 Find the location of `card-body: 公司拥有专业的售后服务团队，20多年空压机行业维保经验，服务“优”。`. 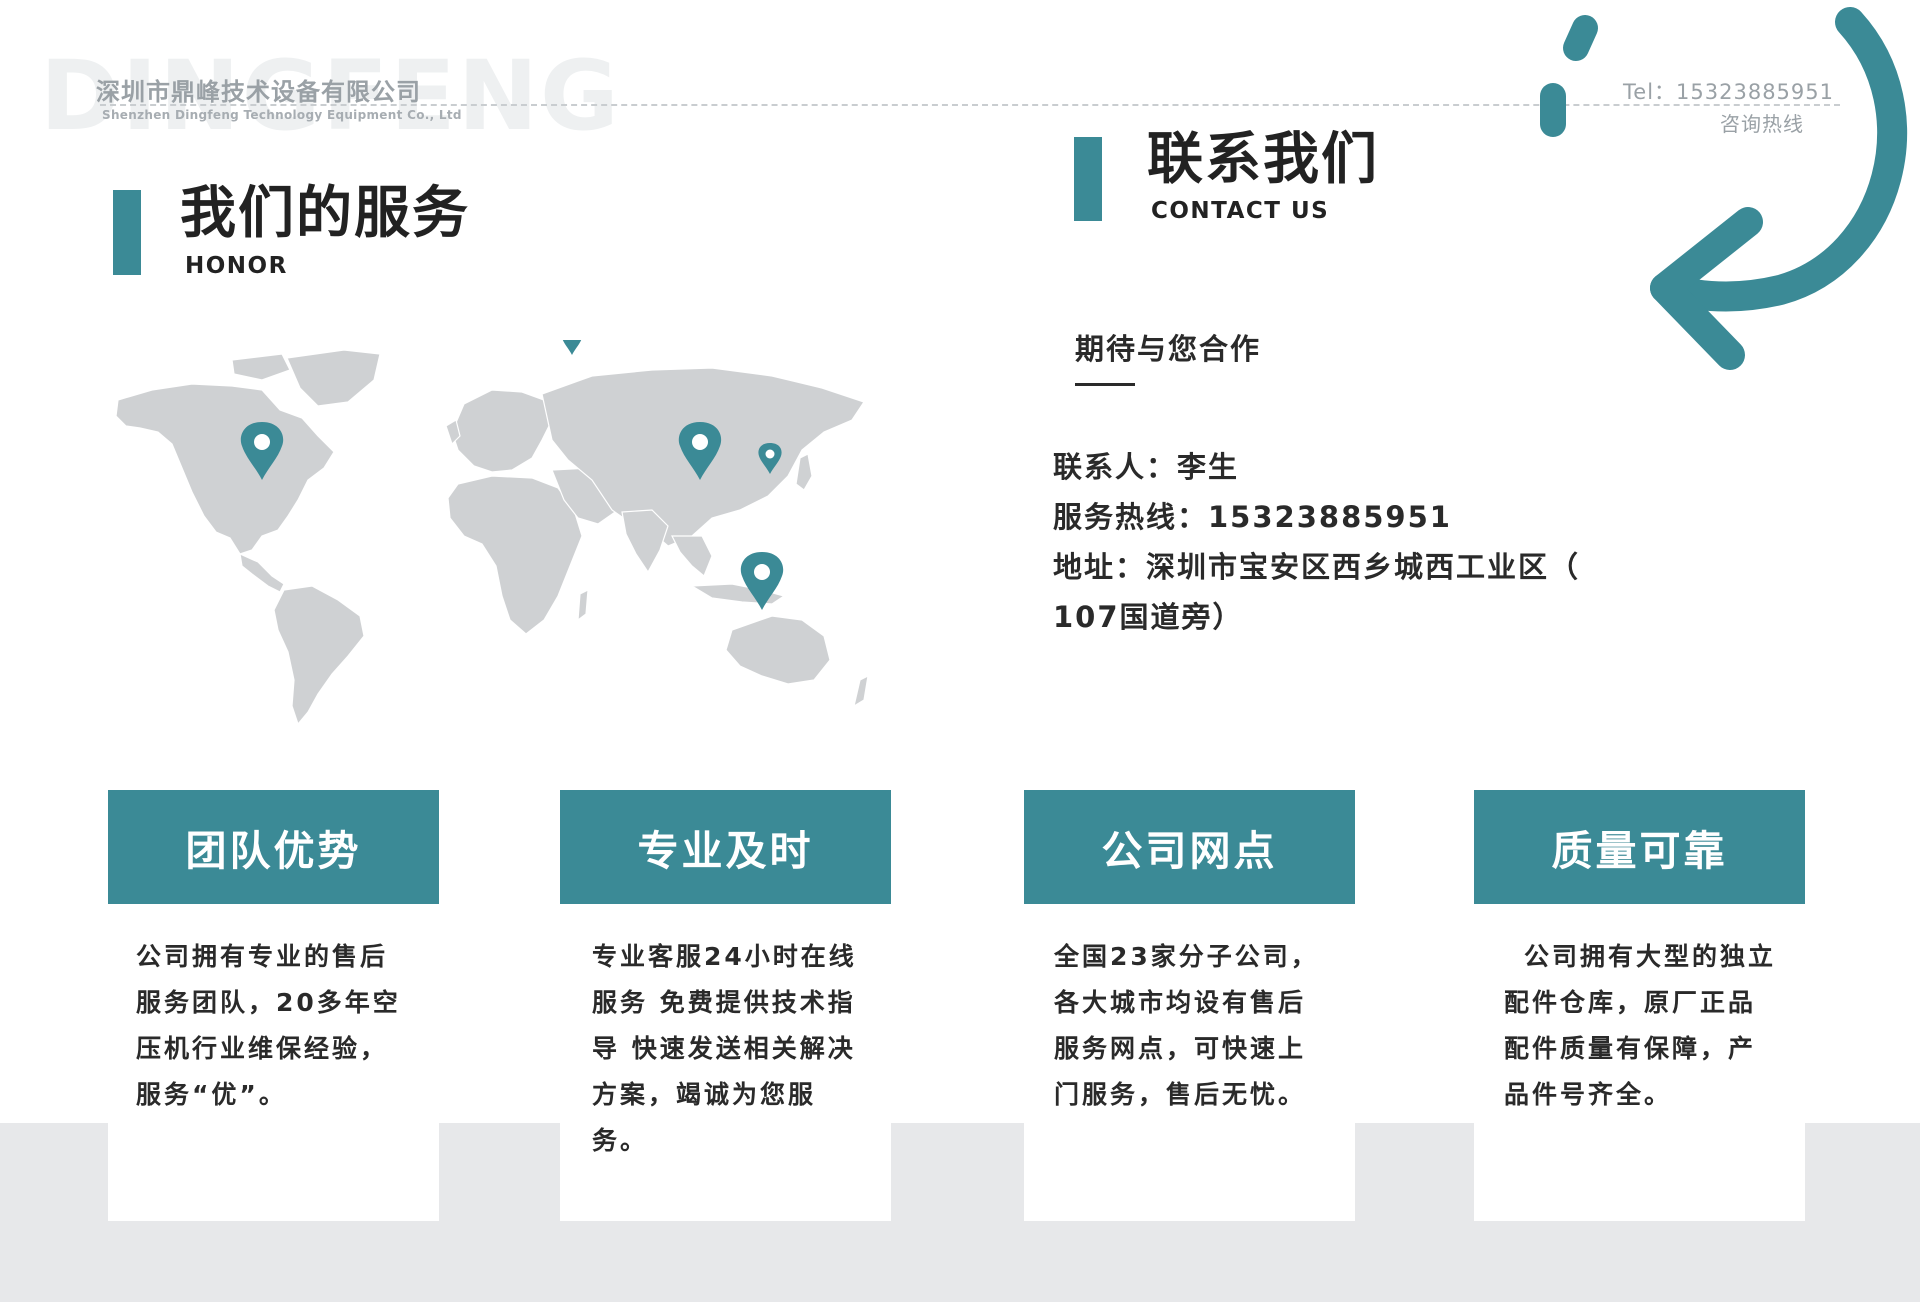

card-body: 公司拥有专业的售后服务团队，20多年空压机行业维保经验，服务“优”。 is located at coordinates (268, 1025).